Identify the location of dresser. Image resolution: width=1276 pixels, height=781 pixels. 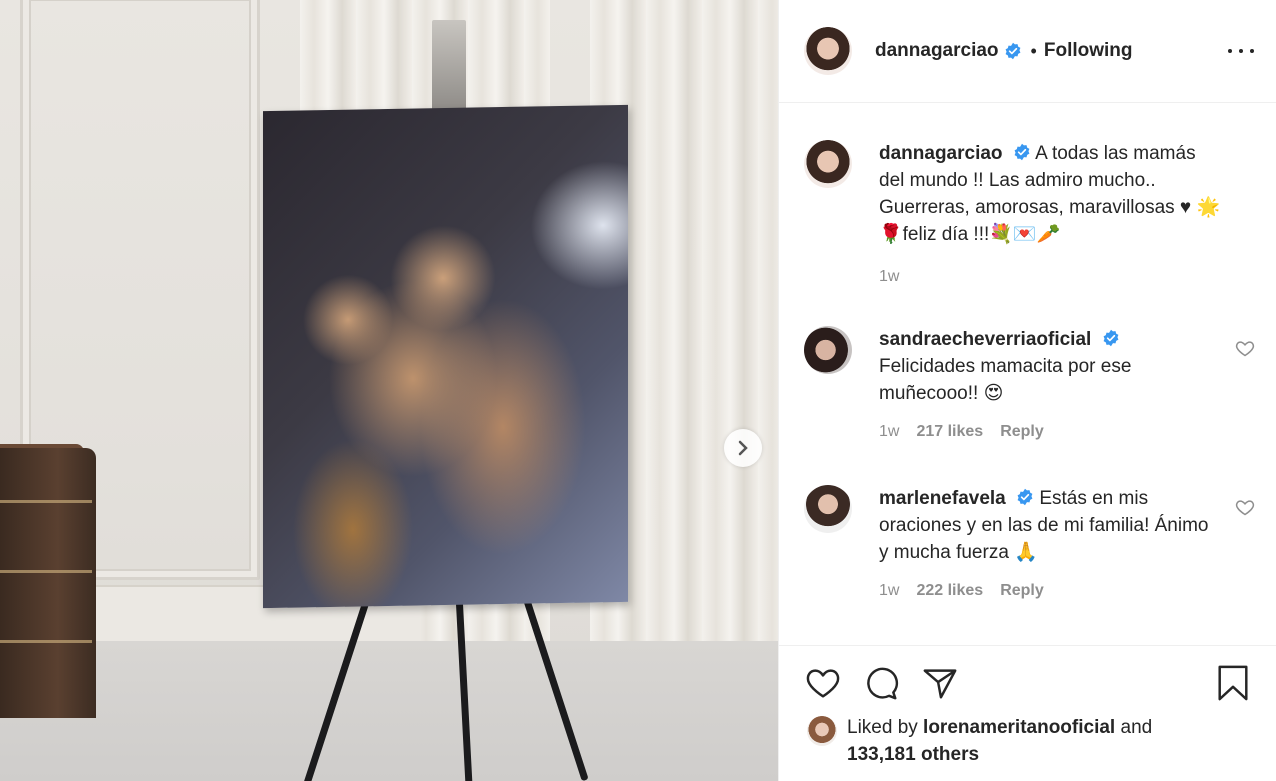
(48, 583).